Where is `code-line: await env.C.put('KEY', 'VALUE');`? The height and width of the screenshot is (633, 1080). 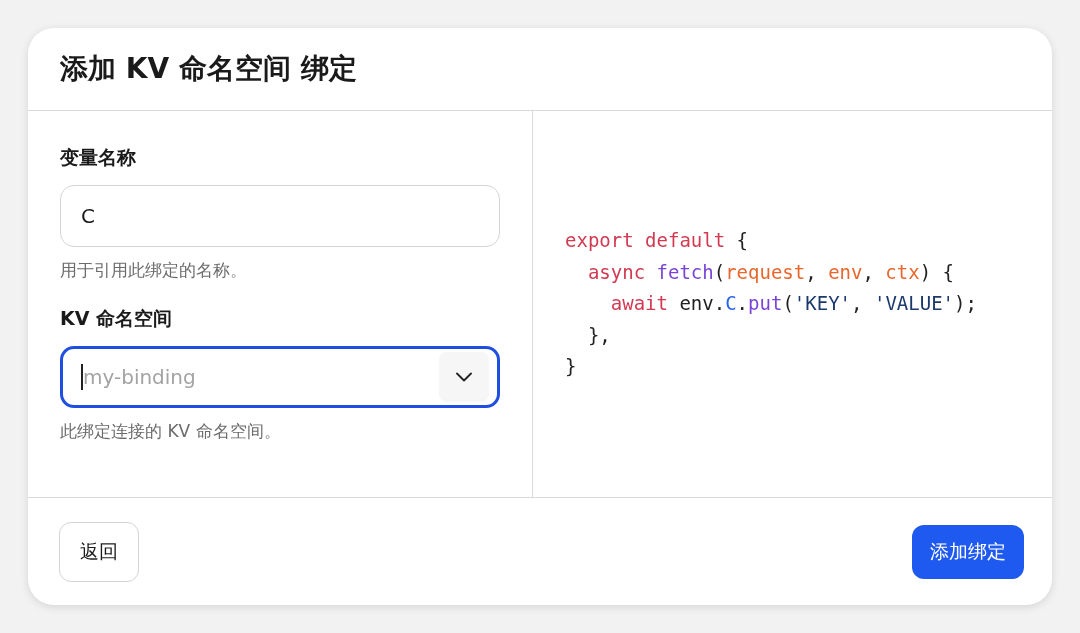
code-line: await env.C.put('KEY', 'VALUE'); is located at coordinates (793, 304).